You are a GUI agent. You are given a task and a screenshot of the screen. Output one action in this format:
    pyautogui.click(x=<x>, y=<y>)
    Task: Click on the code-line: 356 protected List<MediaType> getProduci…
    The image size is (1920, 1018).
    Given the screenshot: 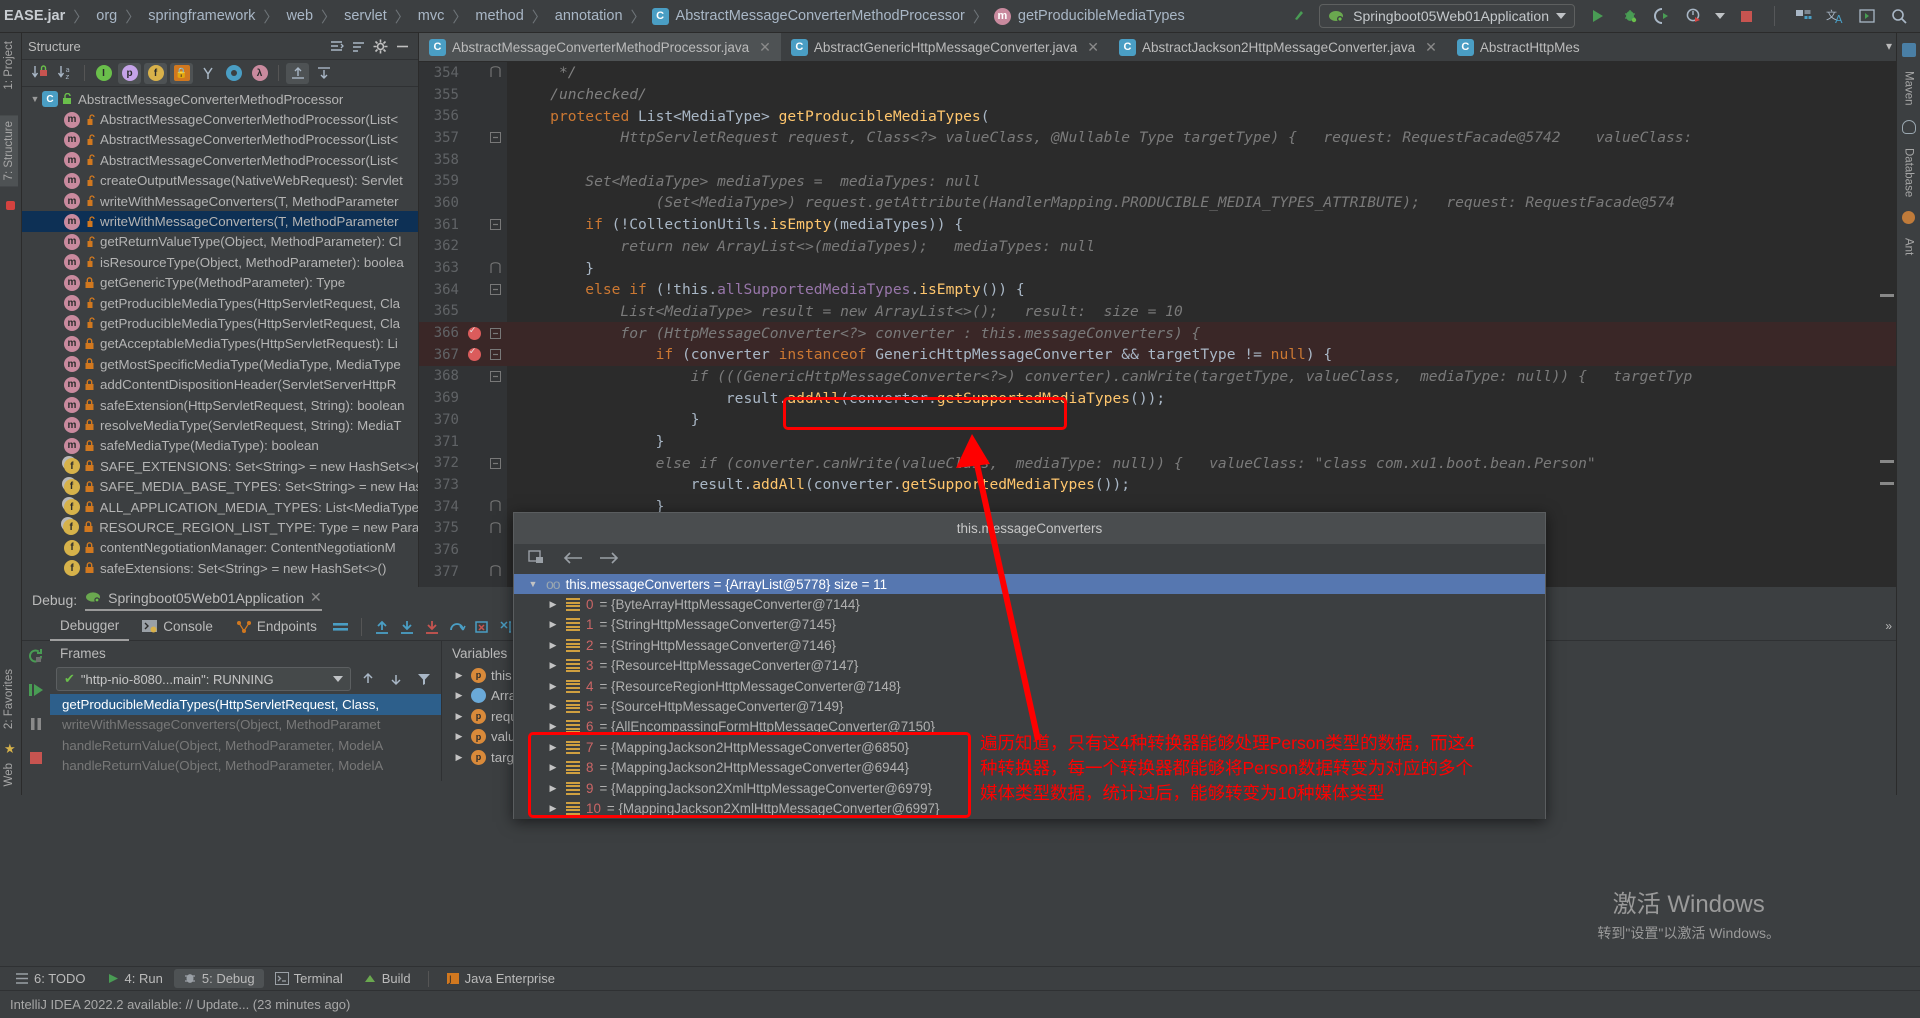 What is the action you would take?
    pyautogui.click(x=1157, y=116)
    